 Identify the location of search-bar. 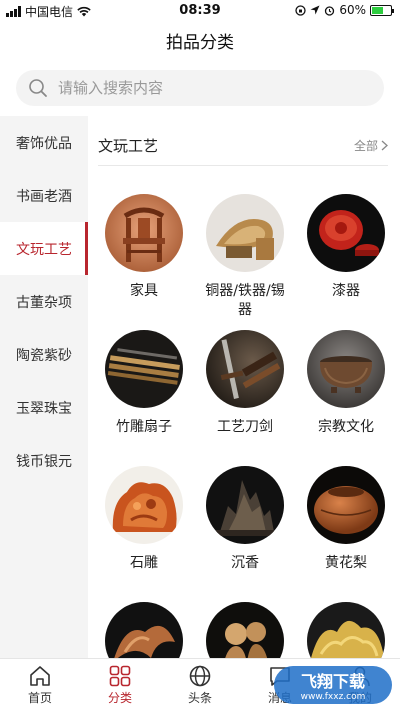
(200, 88).